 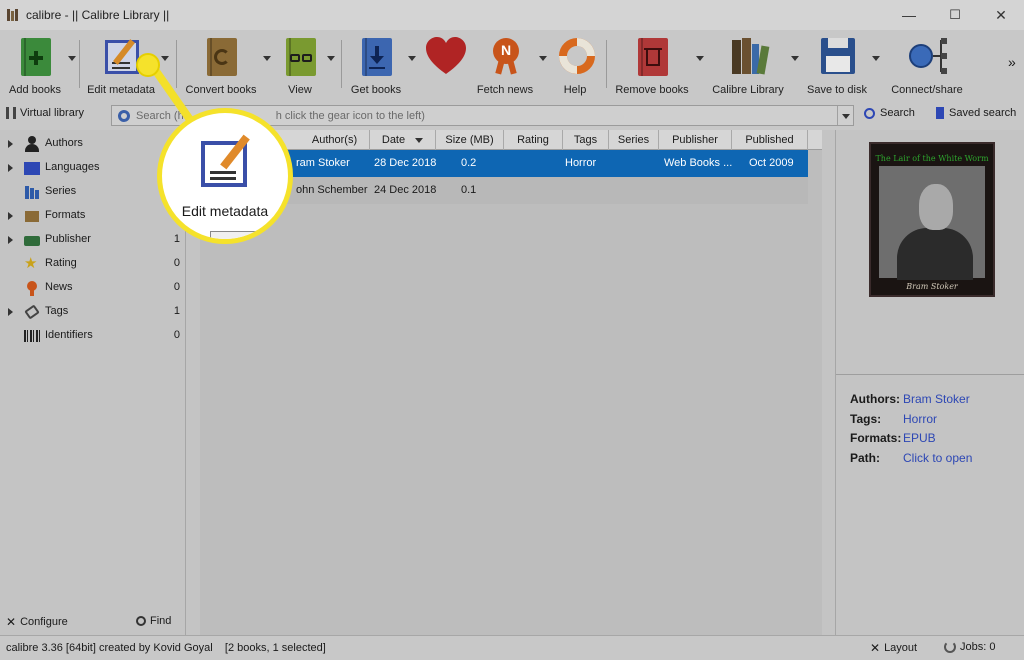 I want to click on details-tags: Tags: Horror, so click(x=894, y=419).